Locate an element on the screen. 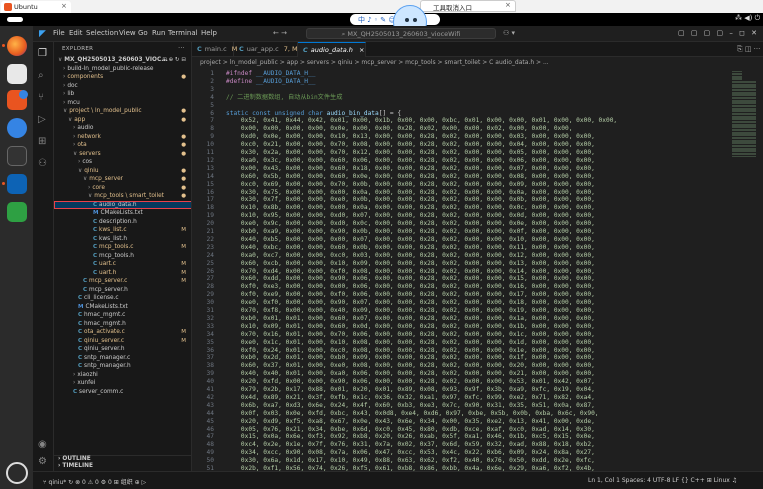 The image size is (763, 489). vscode-icon is located at coordinates (17, 184).